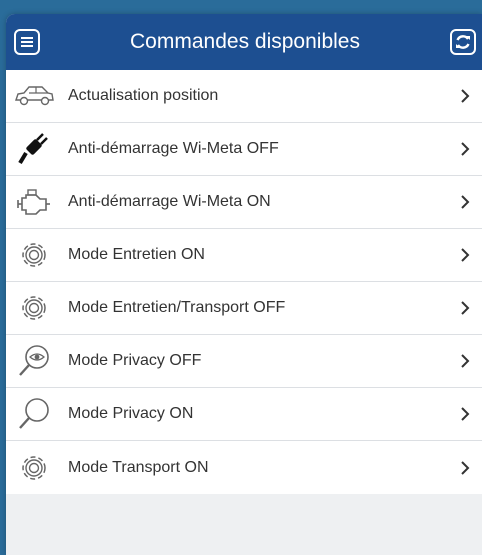 The width and height of the screenshot is (482, 555). I want to click on refresh-icon, so click(463, 42).